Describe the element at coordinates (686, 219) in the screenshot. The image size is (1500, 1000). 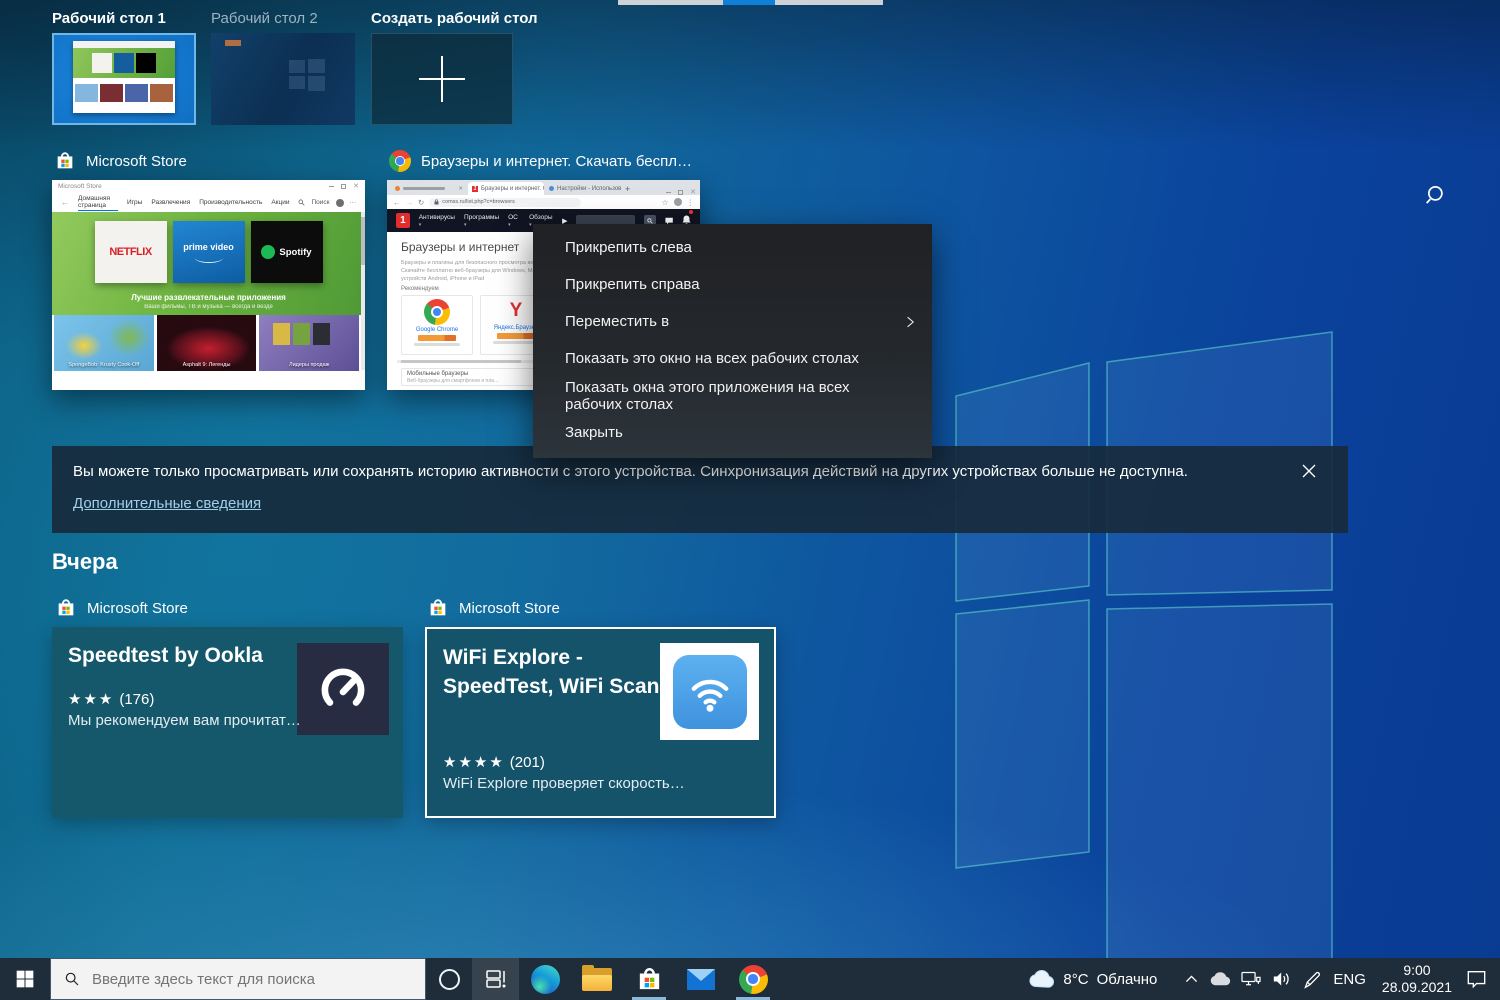
I see `bell-icon` at that location.